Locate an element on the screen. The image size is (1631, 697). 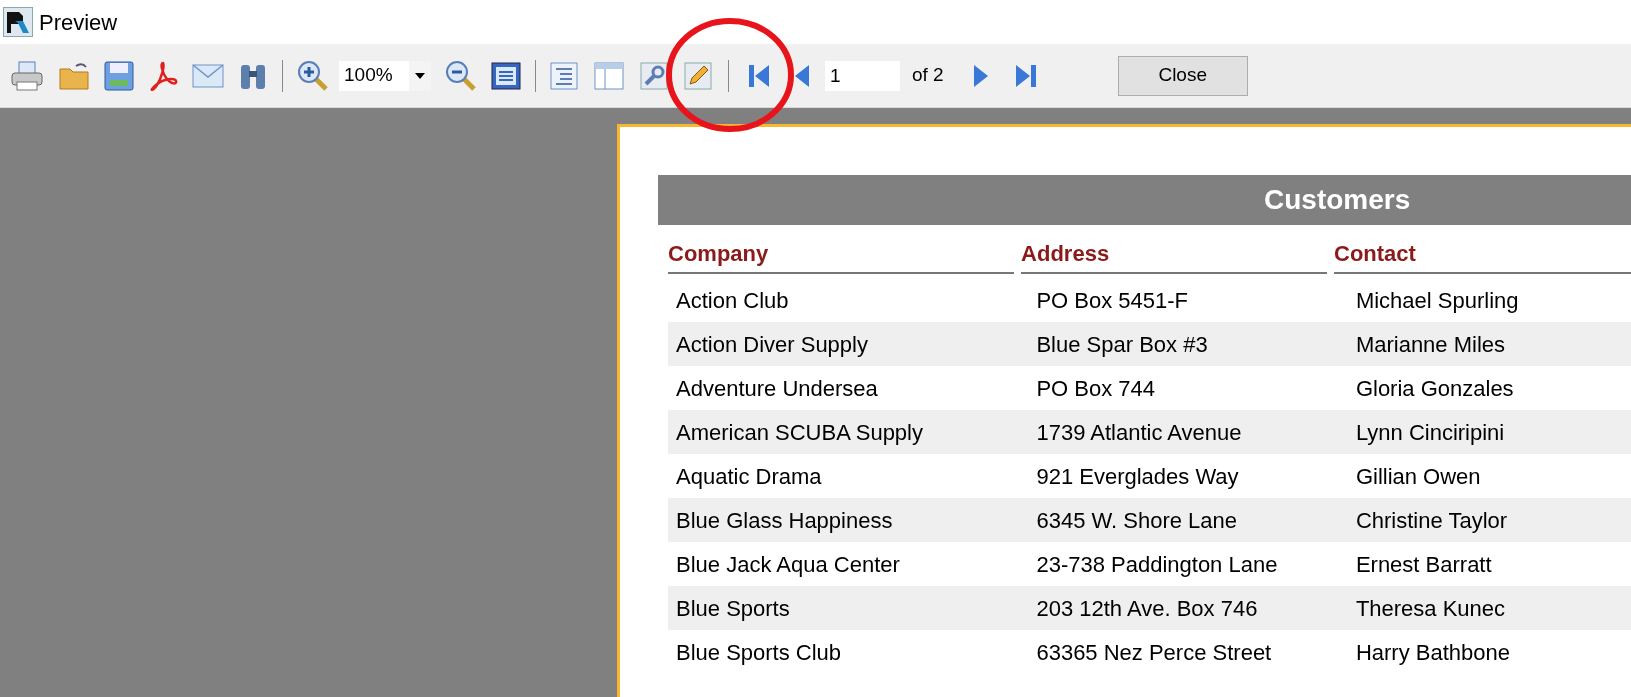
pencil-icon is located at coordinates (698, 75).